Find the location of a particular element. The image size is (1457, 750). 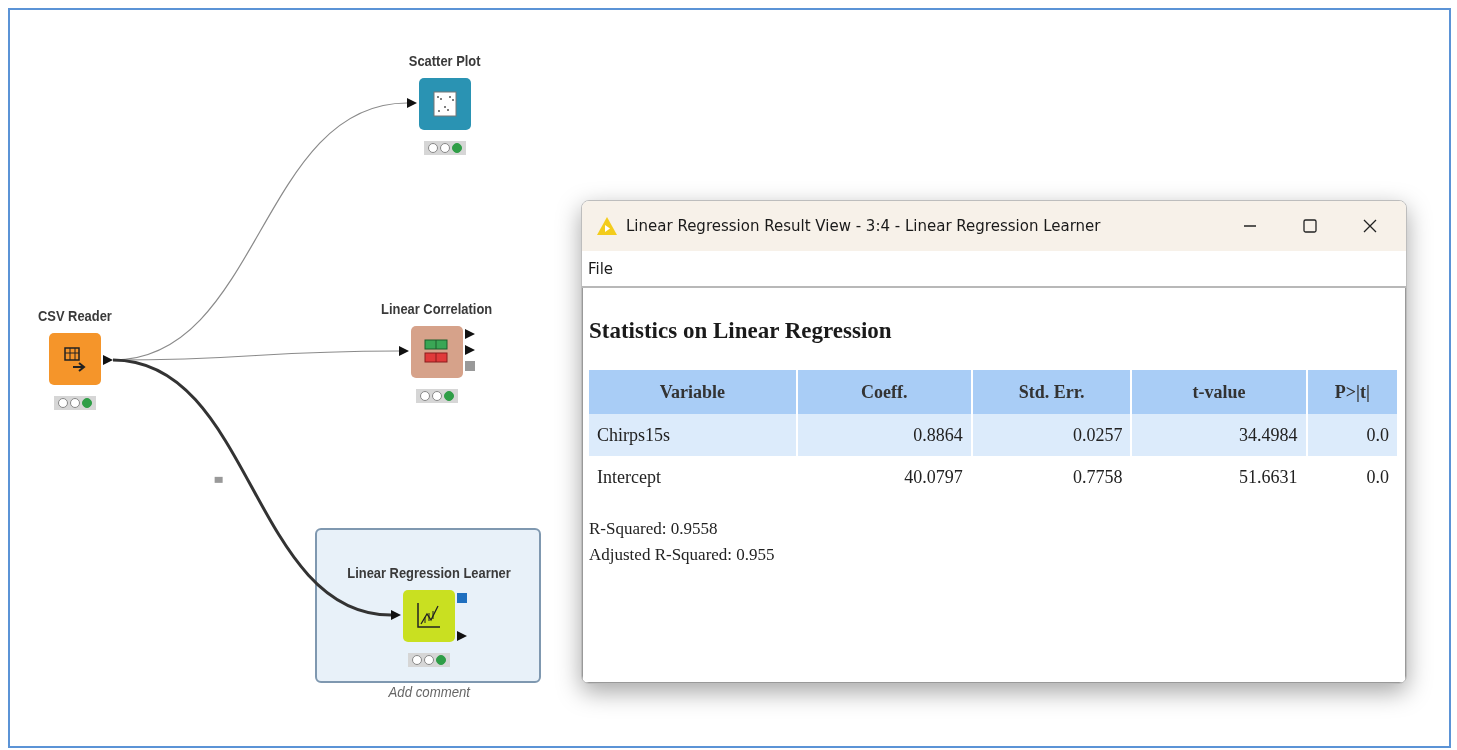

table-cell: Chirps15s is located at coordinates (692, 435).